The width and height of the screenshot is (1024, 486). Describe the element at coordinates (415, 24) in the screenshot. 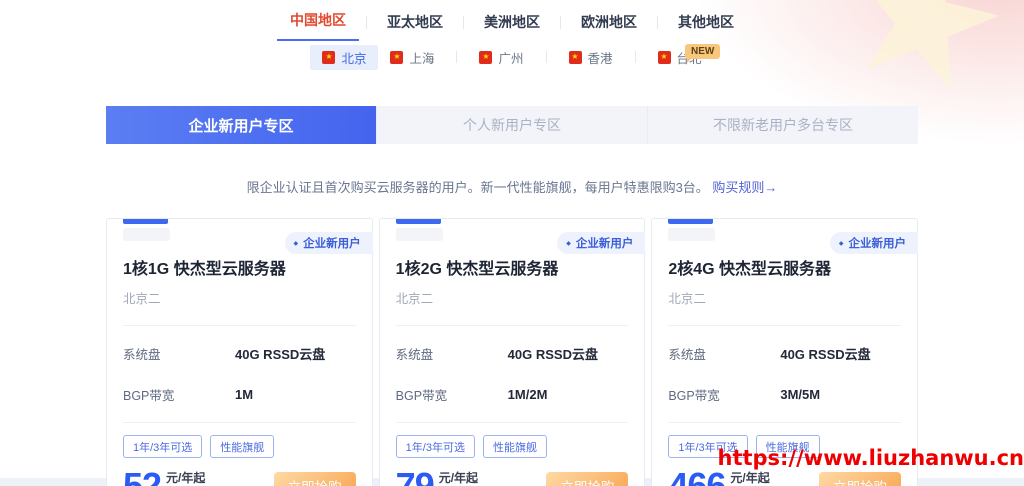

I see `nav-tab-asia-pacific: 亚太地区` at that location.